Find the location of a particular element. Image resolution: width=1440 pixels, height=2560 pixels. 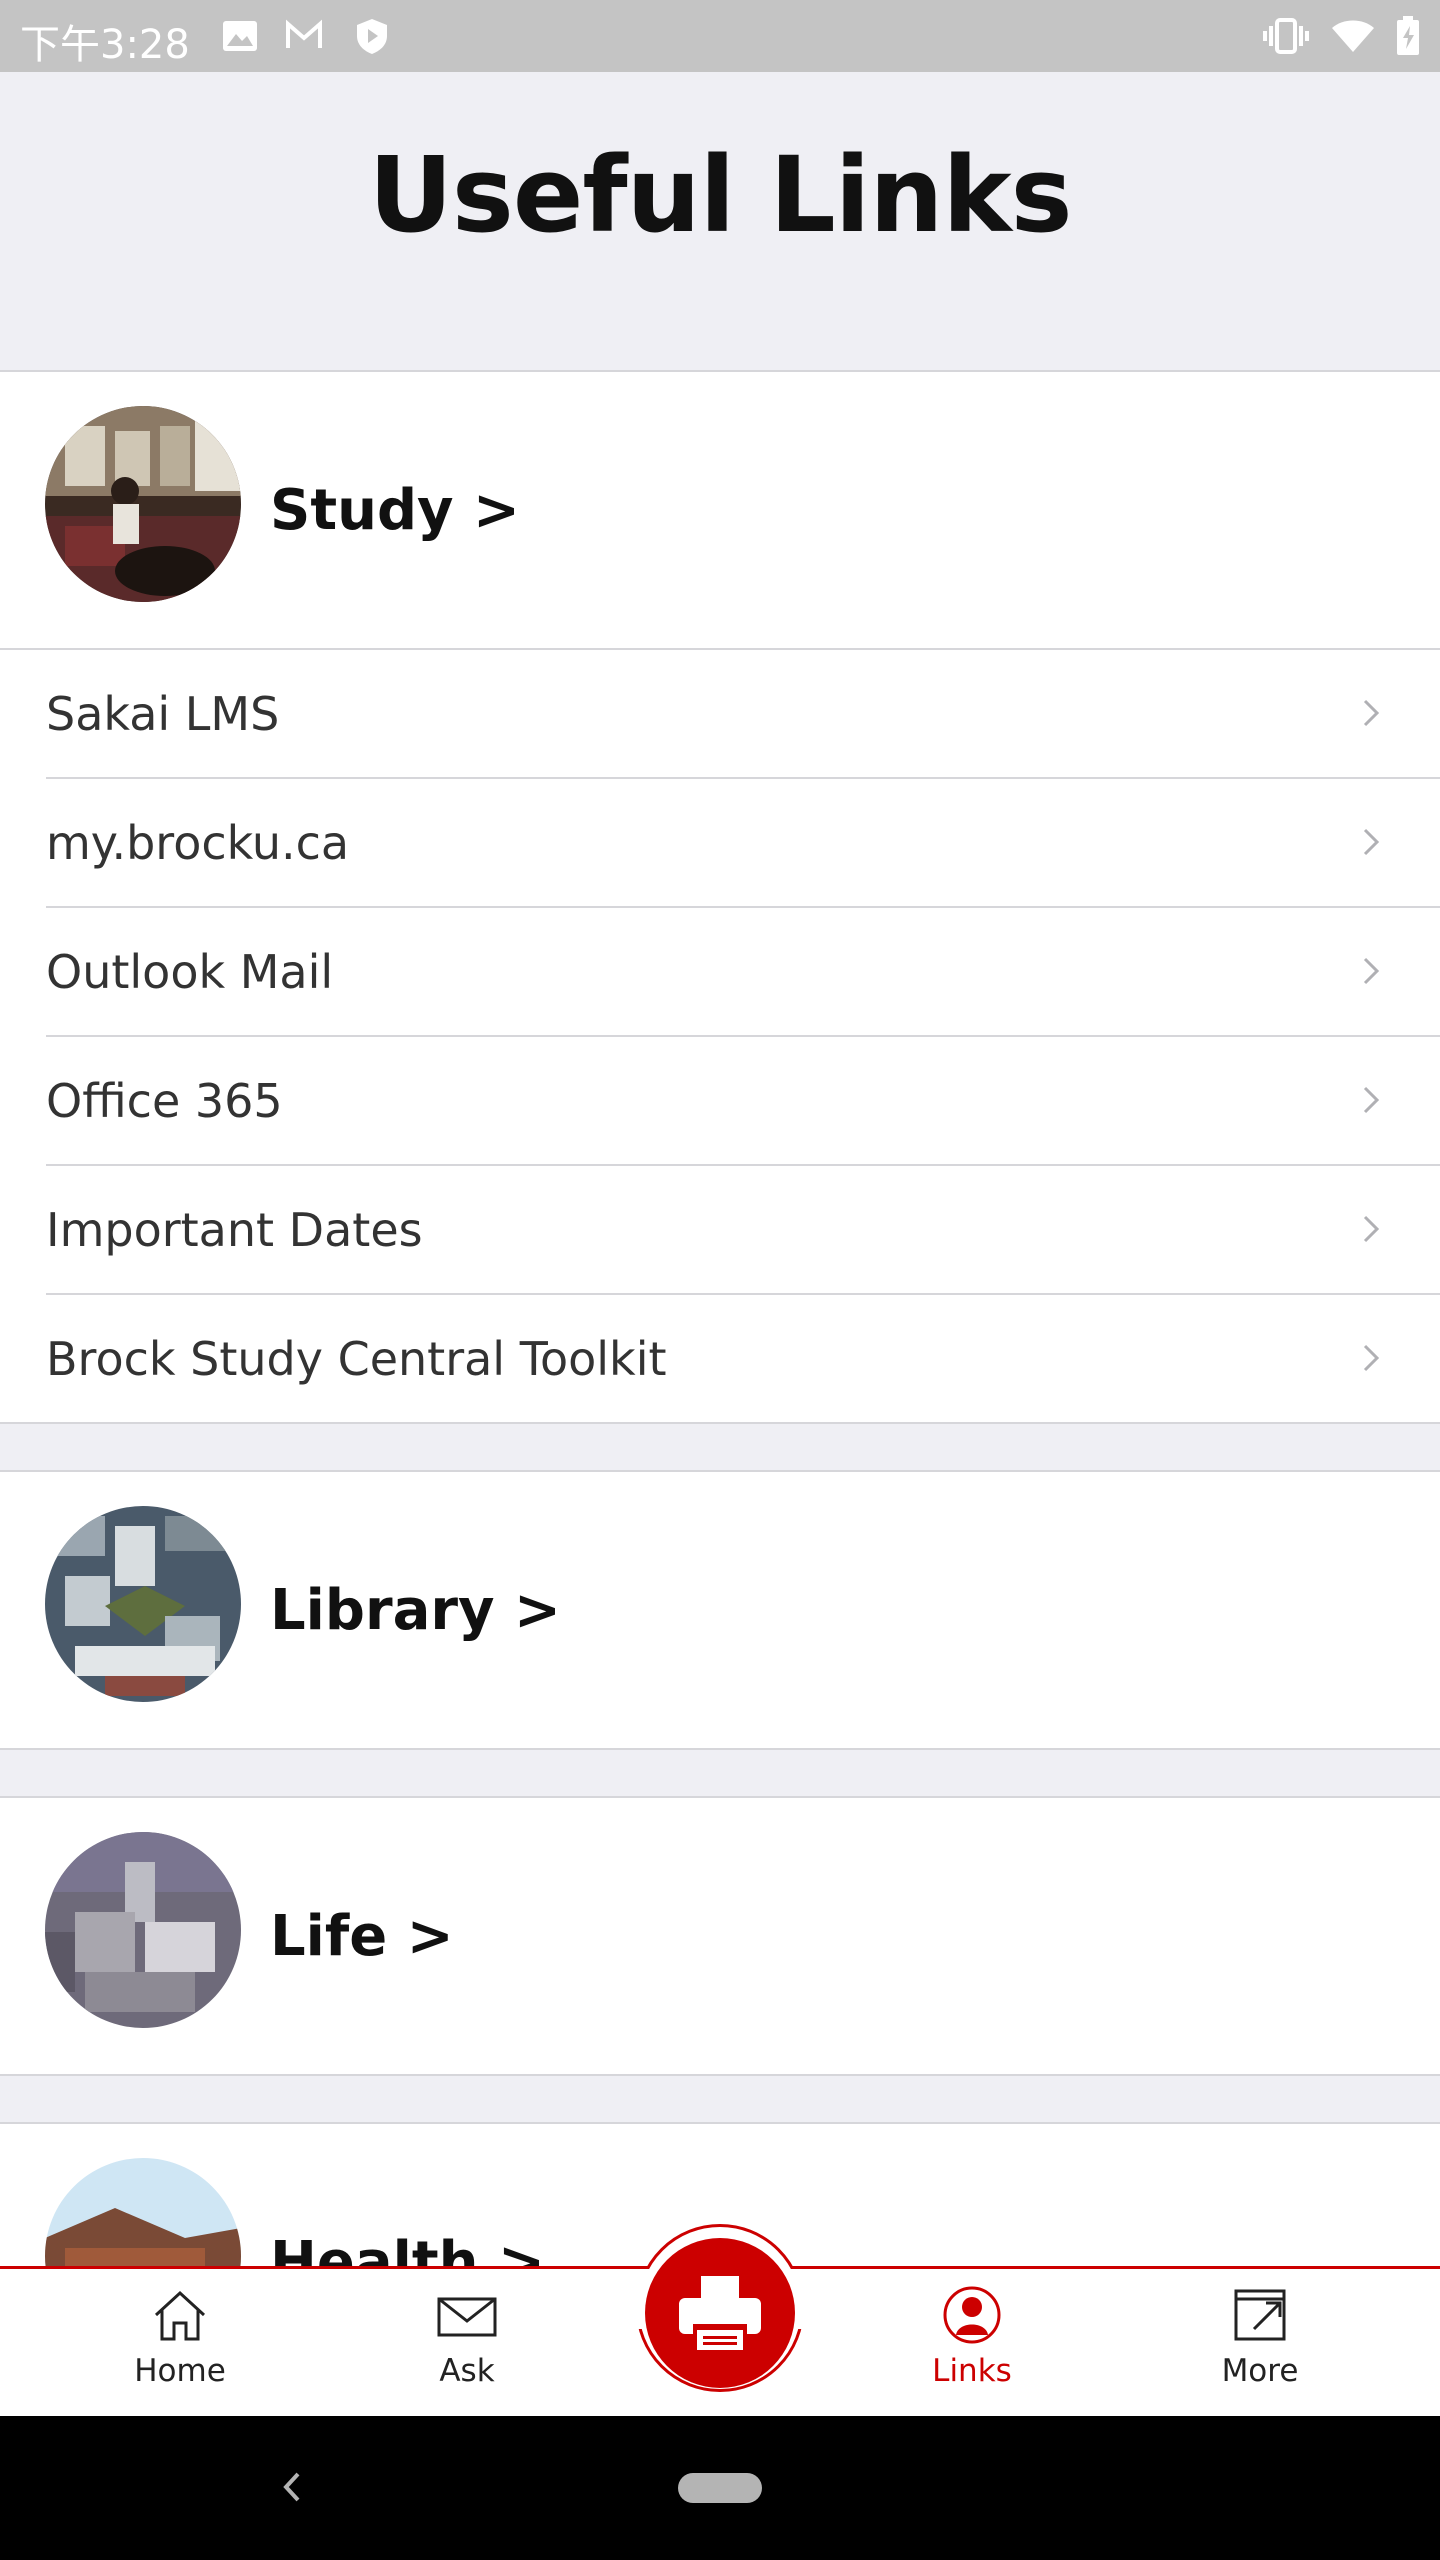

link-label: Office 365 is located at coordinates (164, 1101).